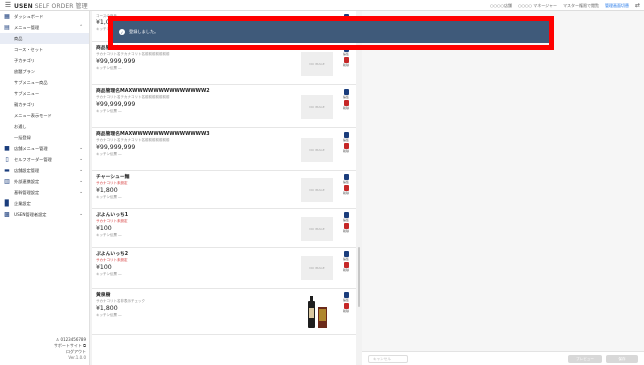  I want to click on sidebar-item-label: 店舗設定管理, so click(27, 170).